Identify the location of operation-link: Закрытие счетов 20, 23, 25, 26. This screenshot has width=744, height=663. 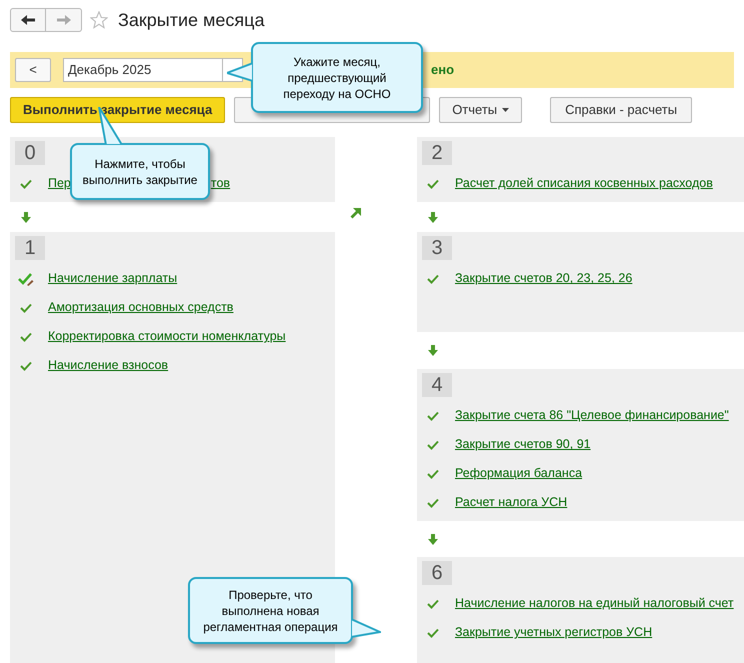
(543, 278).